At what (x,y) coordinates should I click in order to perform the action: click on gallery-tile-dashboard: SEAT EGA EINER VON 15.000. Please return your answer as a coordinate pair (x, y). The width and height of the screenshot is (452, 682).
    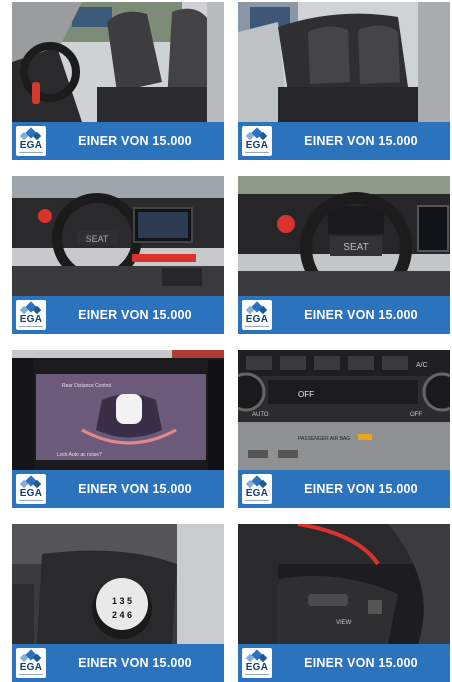
    Looking at the image, I should click on (118, 255).